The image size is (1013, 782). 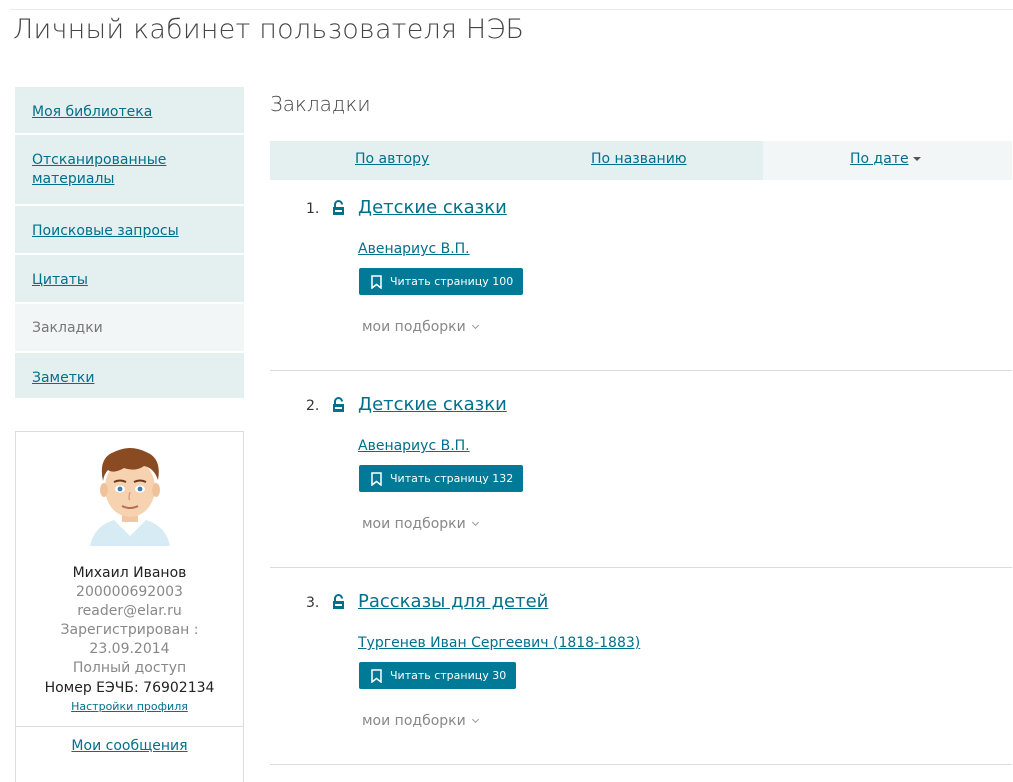 I want to click on read-page-button: Читать страницу 100, so click(x=441, y=281).